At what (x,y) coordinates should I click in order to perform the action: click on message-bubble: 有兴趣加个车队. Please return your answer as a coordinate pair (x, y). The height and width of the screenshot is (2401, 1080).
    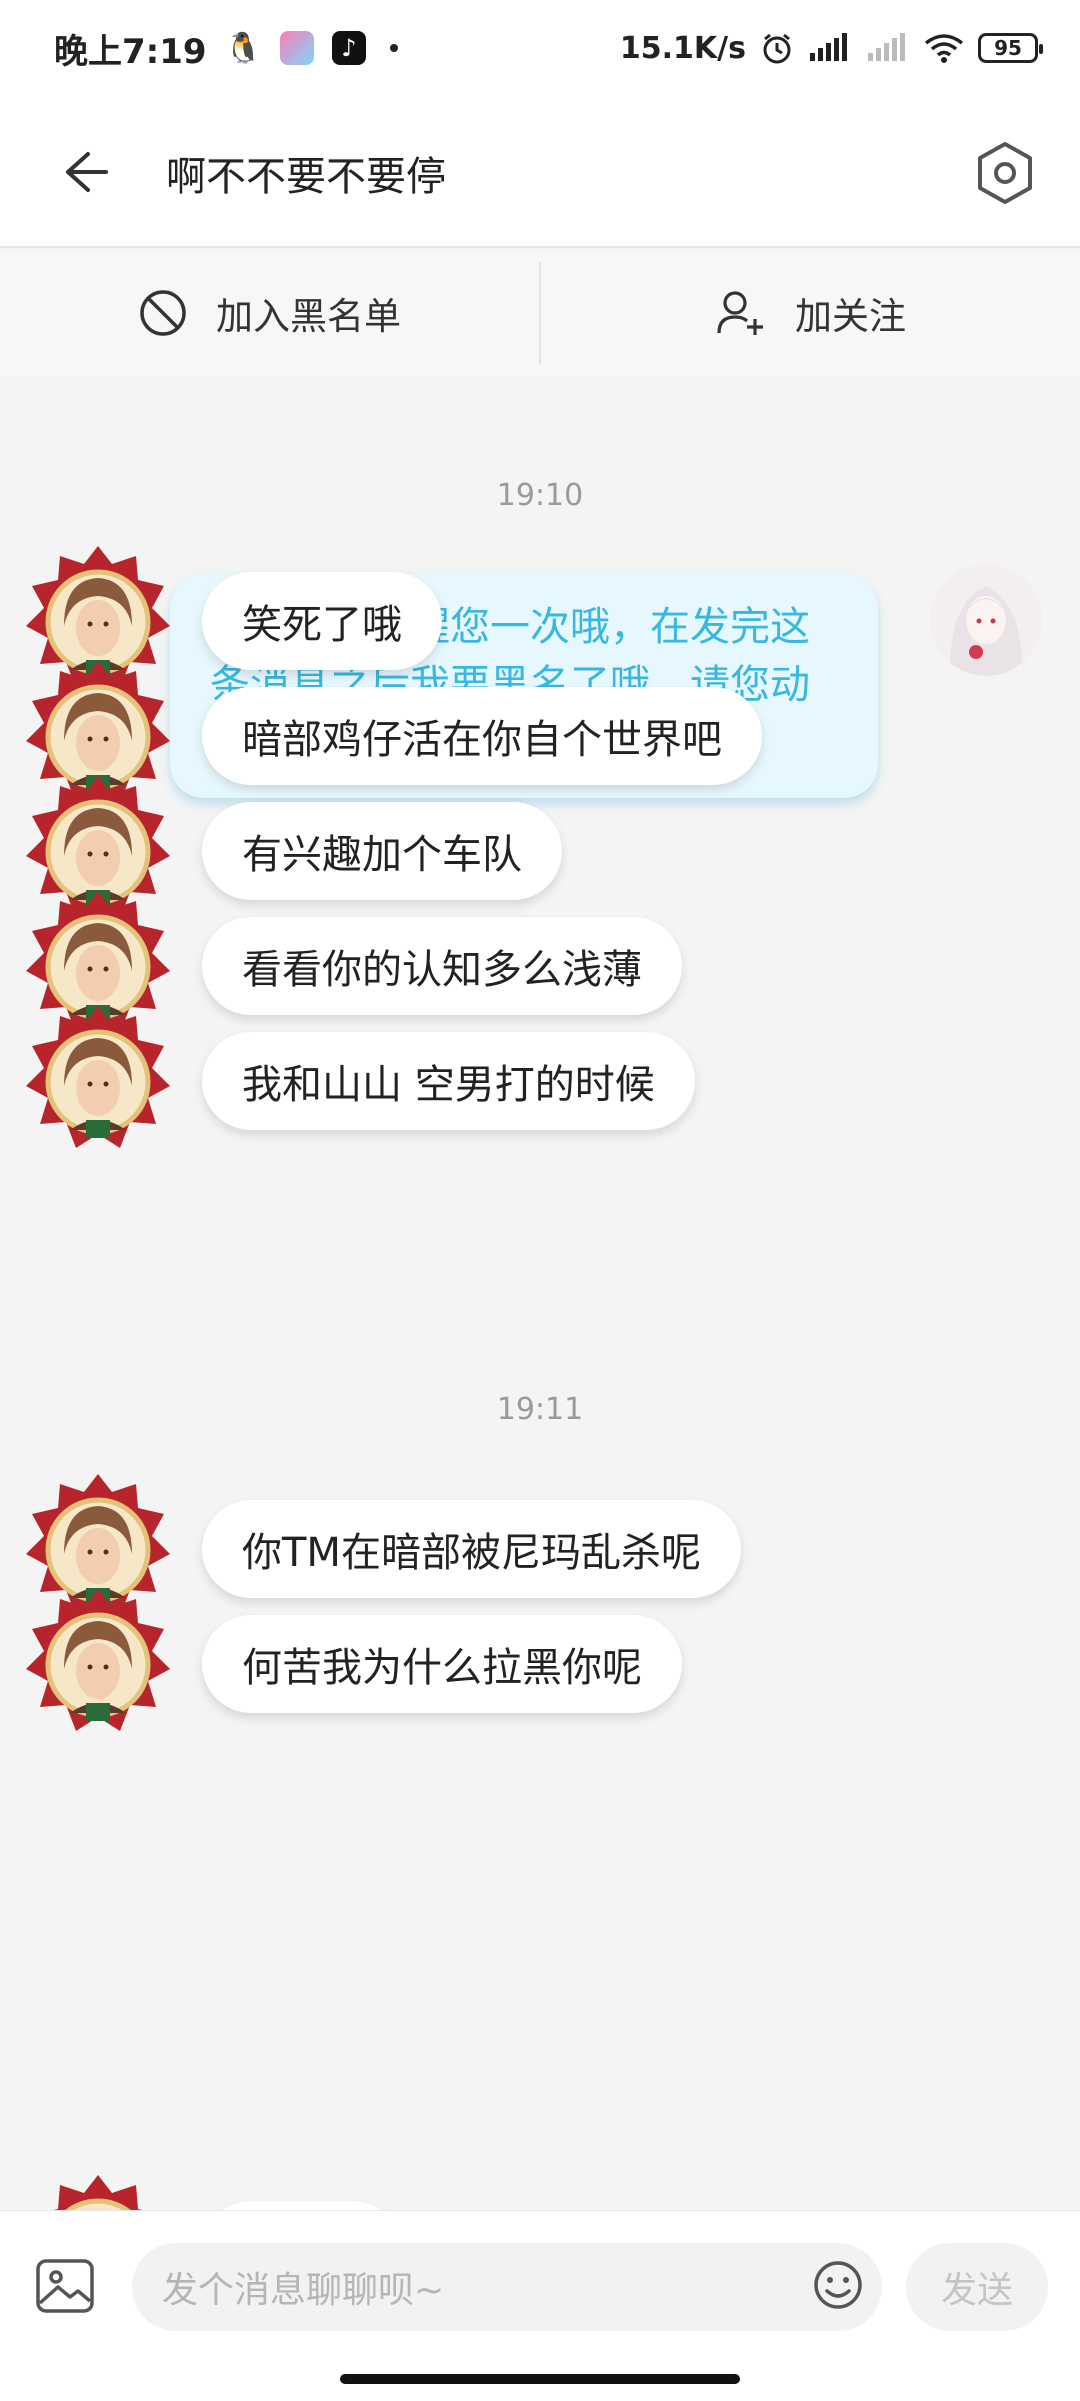
    Looking at the image, I should click on (382, 851).